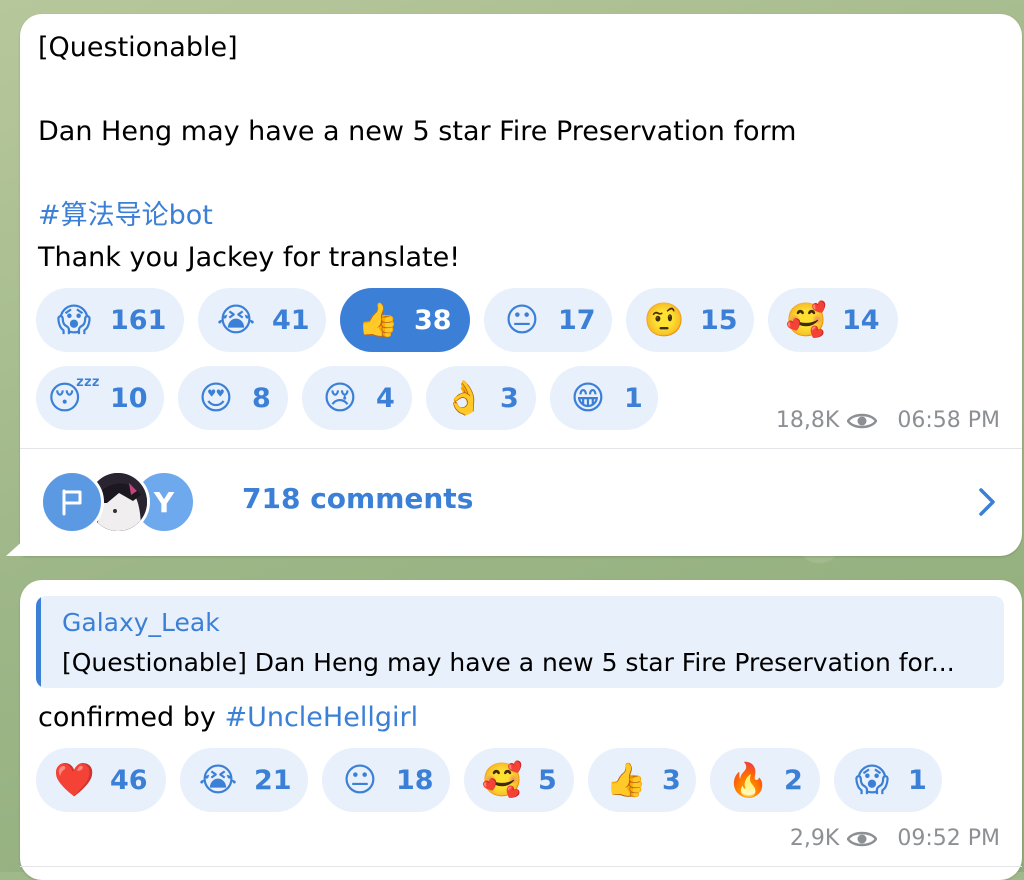 This screenshot has width=1024, height=880. I want to click on reaction-button: 🔥 2, so click(765, 780).